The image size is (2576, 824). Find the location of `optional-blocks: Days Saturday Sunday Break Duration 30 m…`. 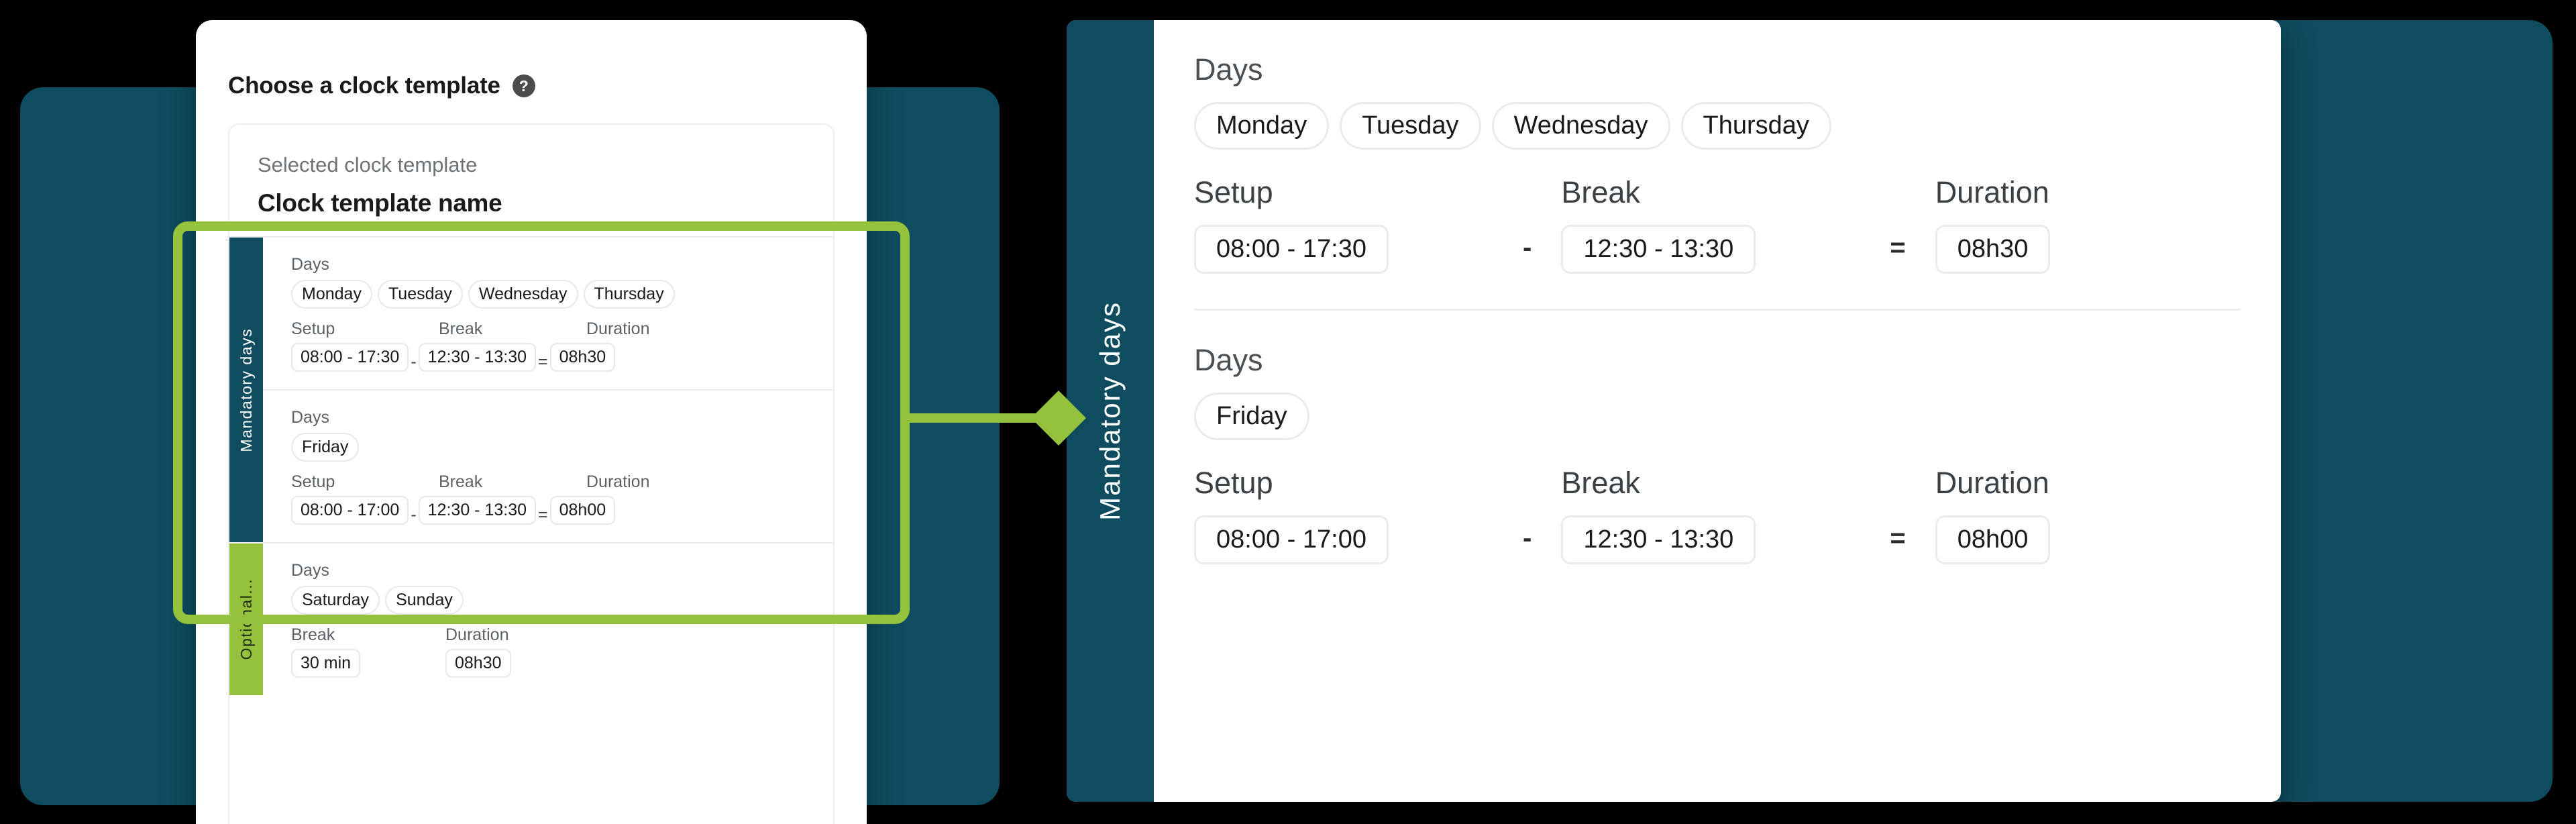

optional-blocks: Days Saturday Sunday Break Duration 30 m… is located at coordinates (548, 619).